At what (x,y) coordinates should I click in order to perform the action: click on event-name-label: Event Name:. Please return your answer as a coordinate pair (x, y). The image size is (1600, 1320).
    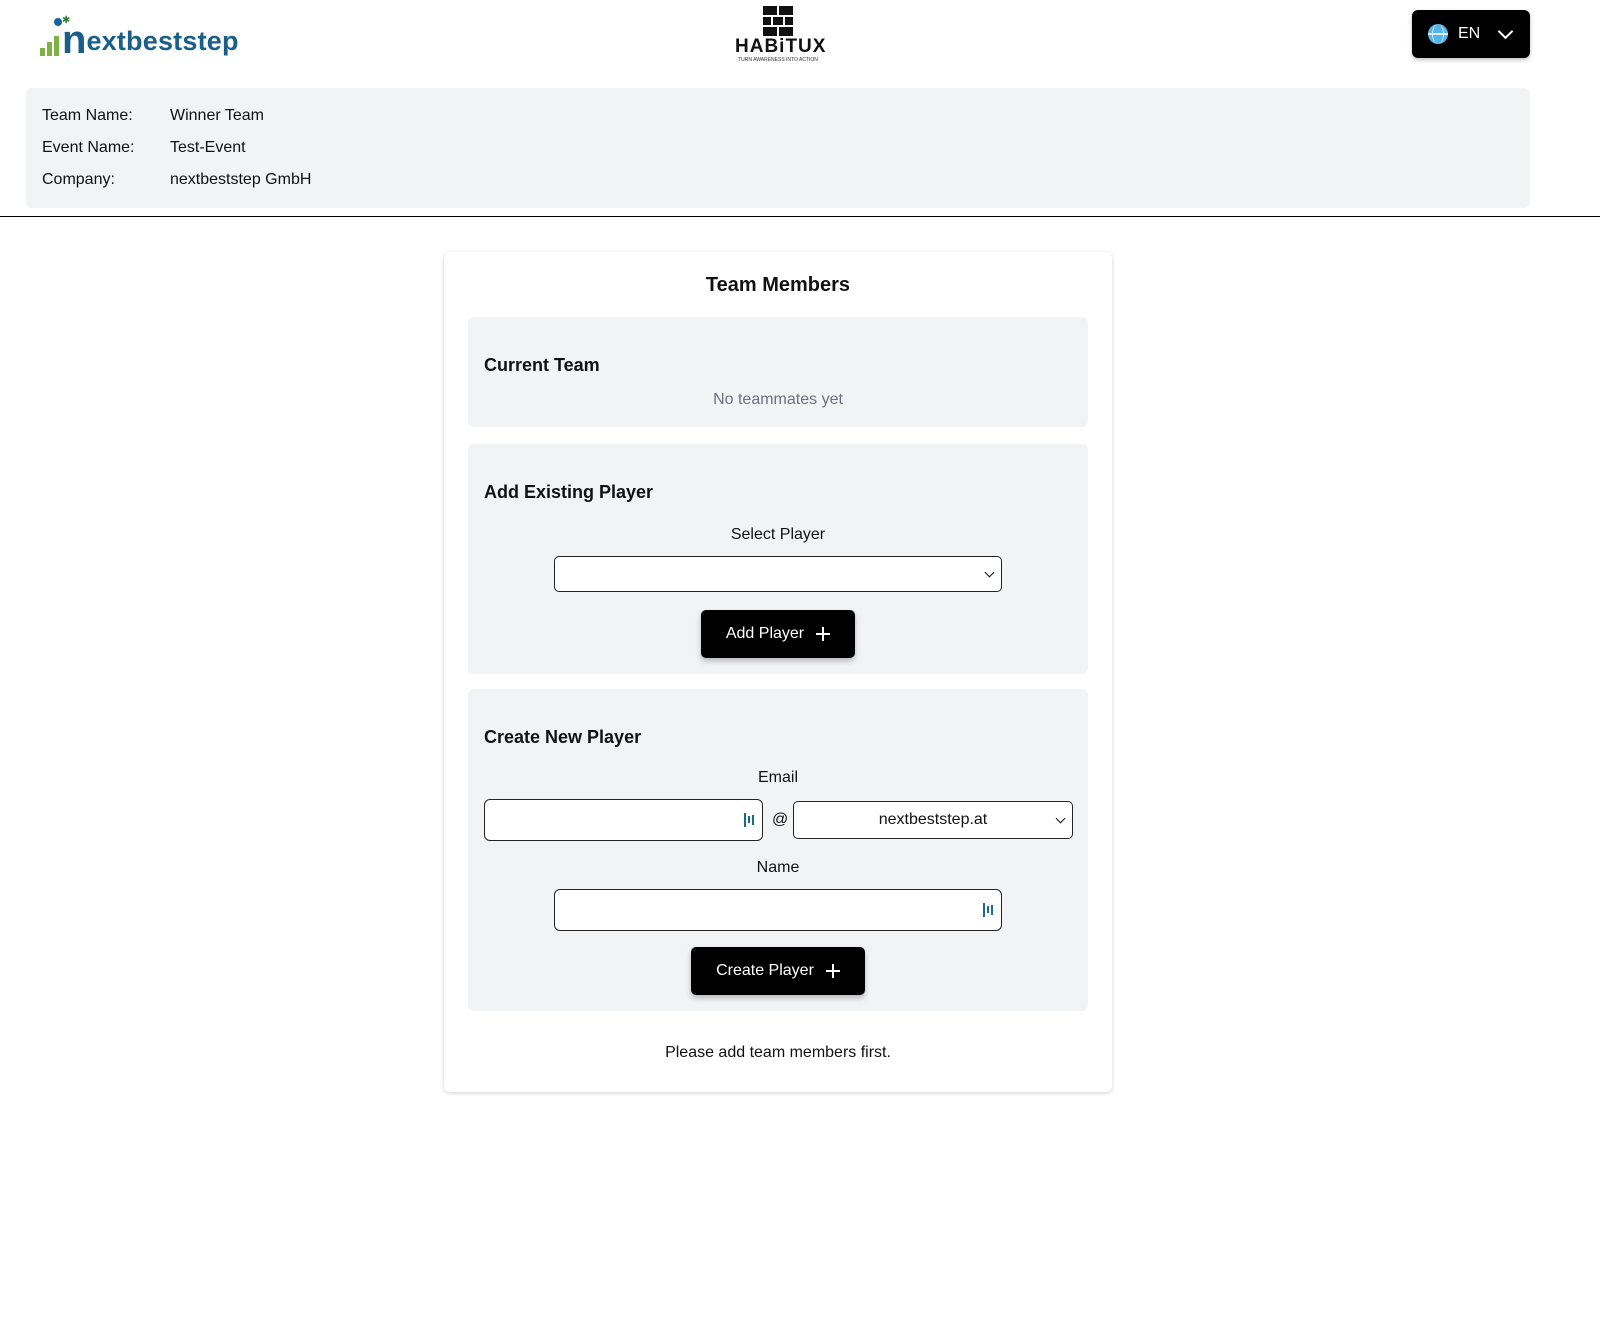
    Looking at the image, I should click on (88, 147).